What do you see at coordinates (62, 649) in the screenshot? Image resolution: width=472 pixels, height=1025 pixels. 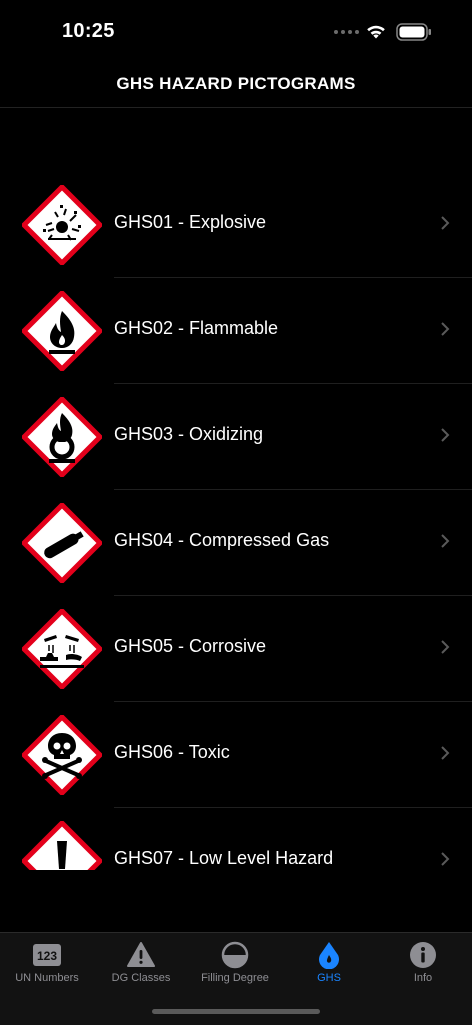 I see `corrosion-icon` at bounding box center [62, 649].